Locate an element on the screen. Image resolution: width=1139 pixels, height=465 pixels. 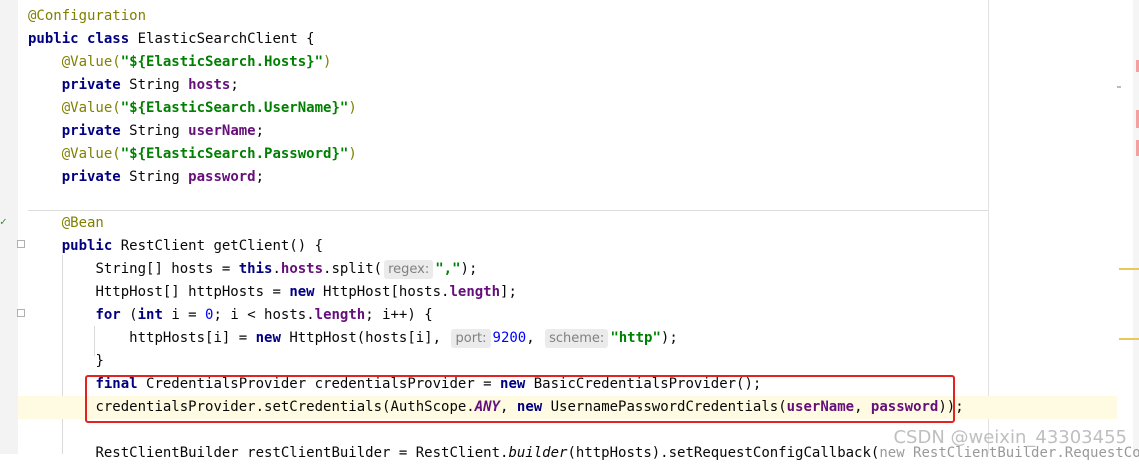
code-text: , is located at coordinates (530, 338).